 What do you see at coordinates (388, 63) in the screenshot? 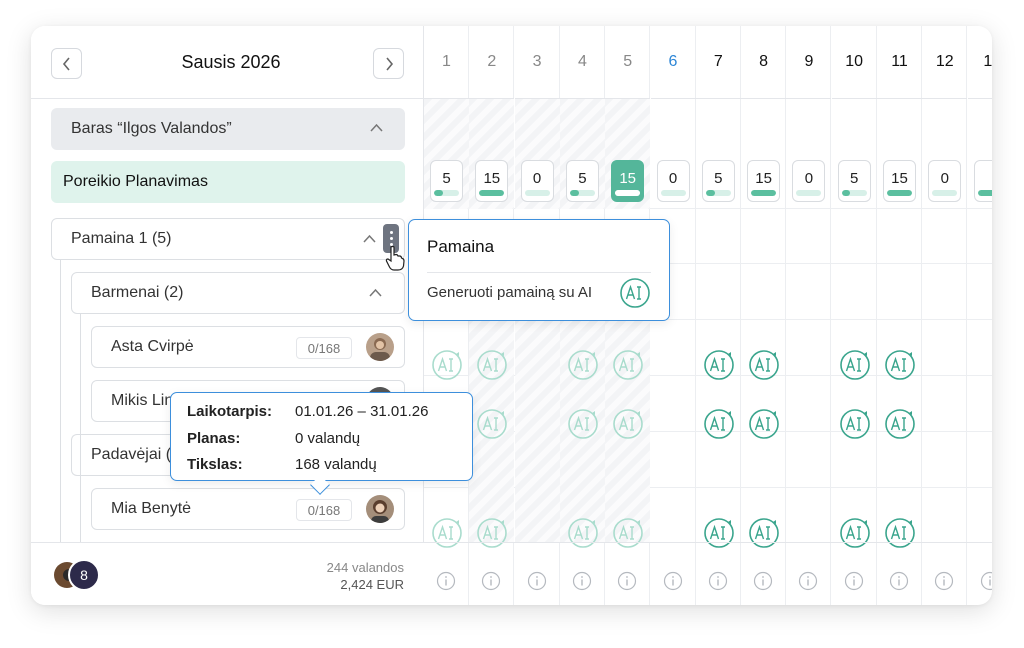
I see `next-month-button` at bounding box center [388, 63].